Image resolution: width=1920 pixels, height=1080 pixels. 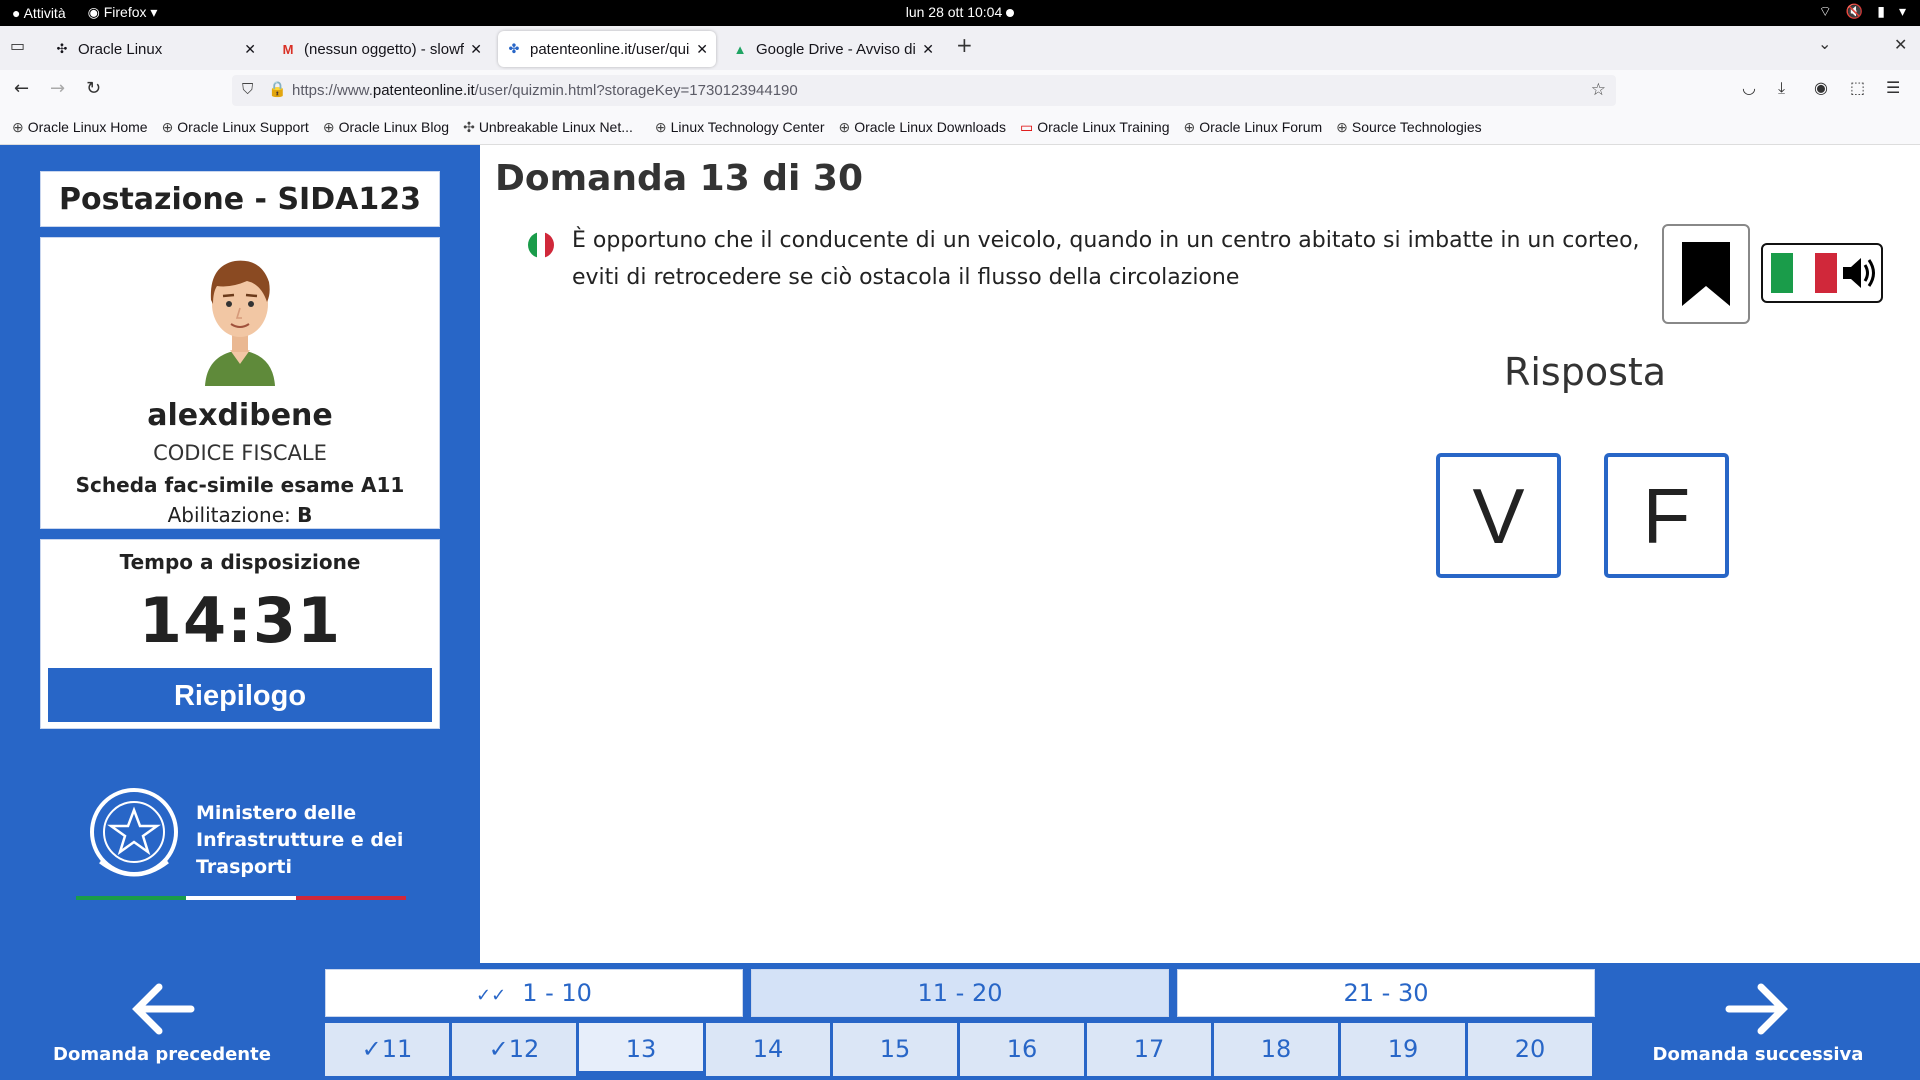 I want to click on bookmark-oracle-linux-forum: ⊕ Oracle Linux Forum, so click(x=1253, y=127).